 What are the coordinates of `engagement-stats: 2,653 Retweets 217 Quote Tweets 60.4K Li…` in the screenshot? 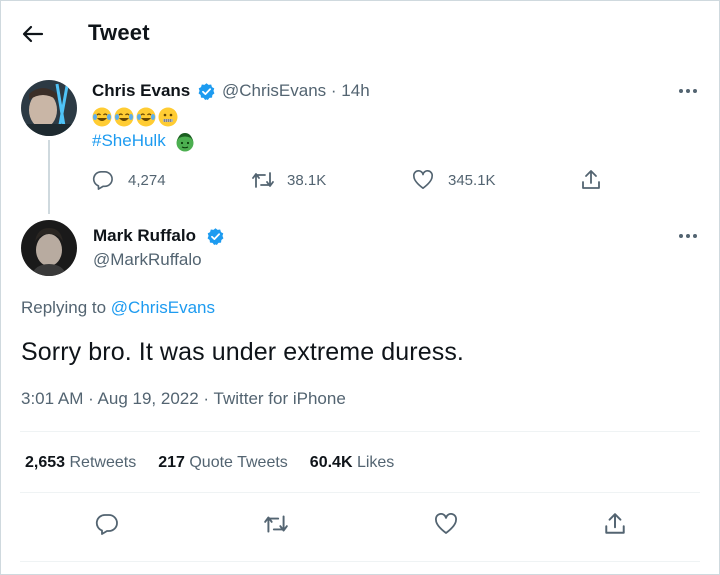 It's located at (220, 463).